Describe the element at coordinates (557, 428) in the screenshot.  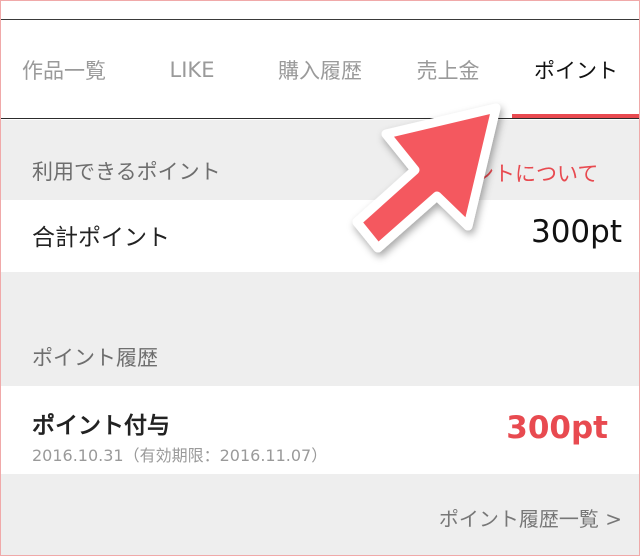
I see `history-item-value: 300pt` at that location.